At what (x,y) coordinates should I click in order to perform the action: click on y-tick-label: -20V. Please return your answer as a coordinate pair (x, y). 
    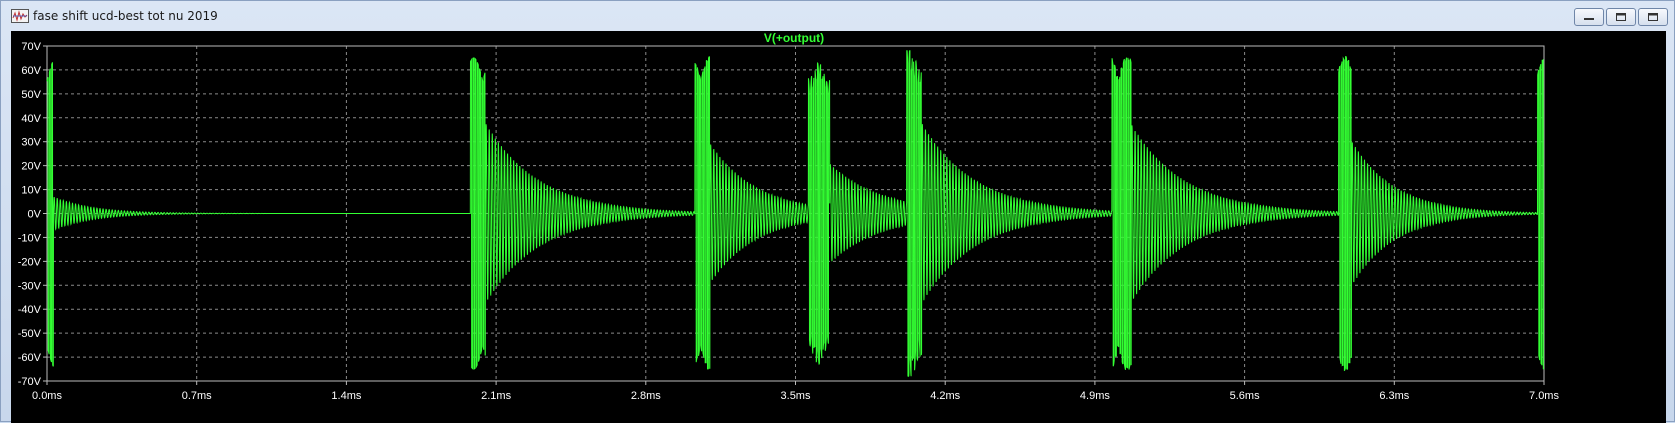
    Looking at the image, I should click on (30, 262).